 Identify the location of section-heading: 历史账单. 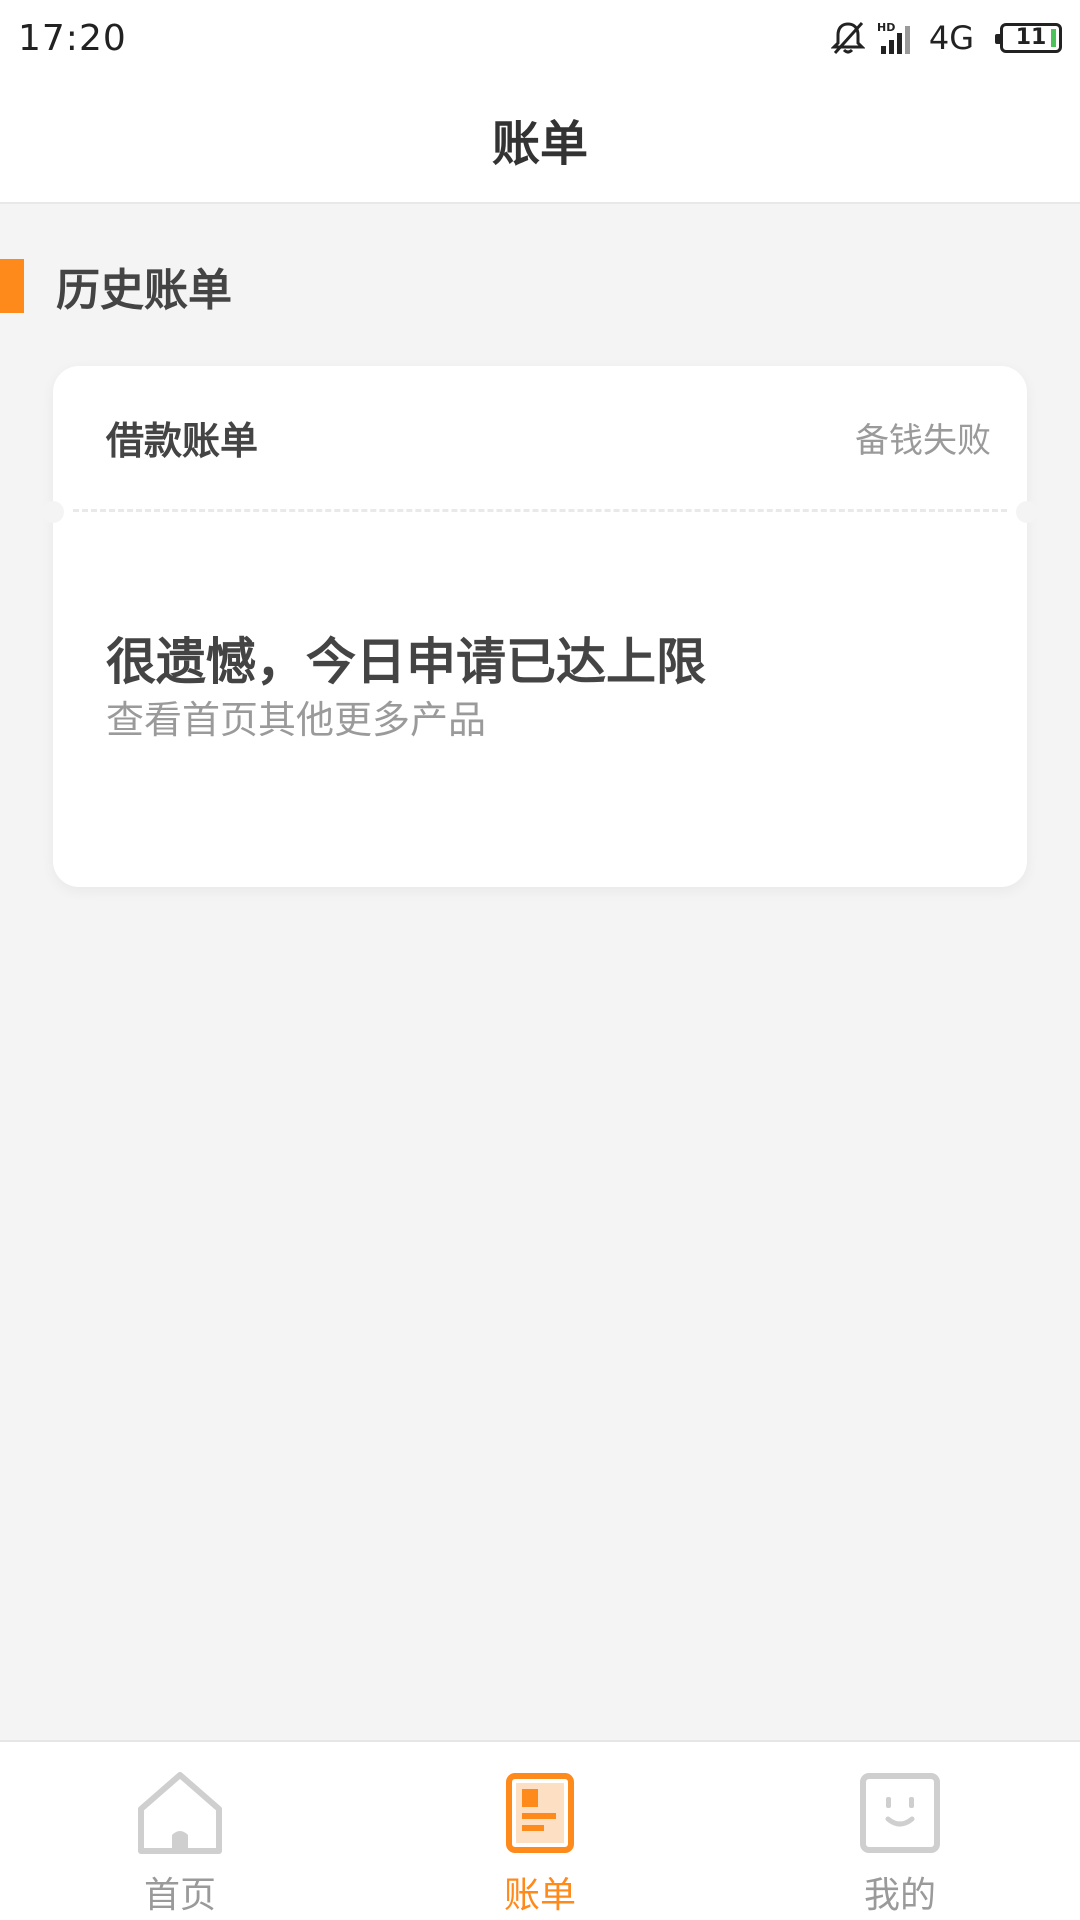
(116, 287).